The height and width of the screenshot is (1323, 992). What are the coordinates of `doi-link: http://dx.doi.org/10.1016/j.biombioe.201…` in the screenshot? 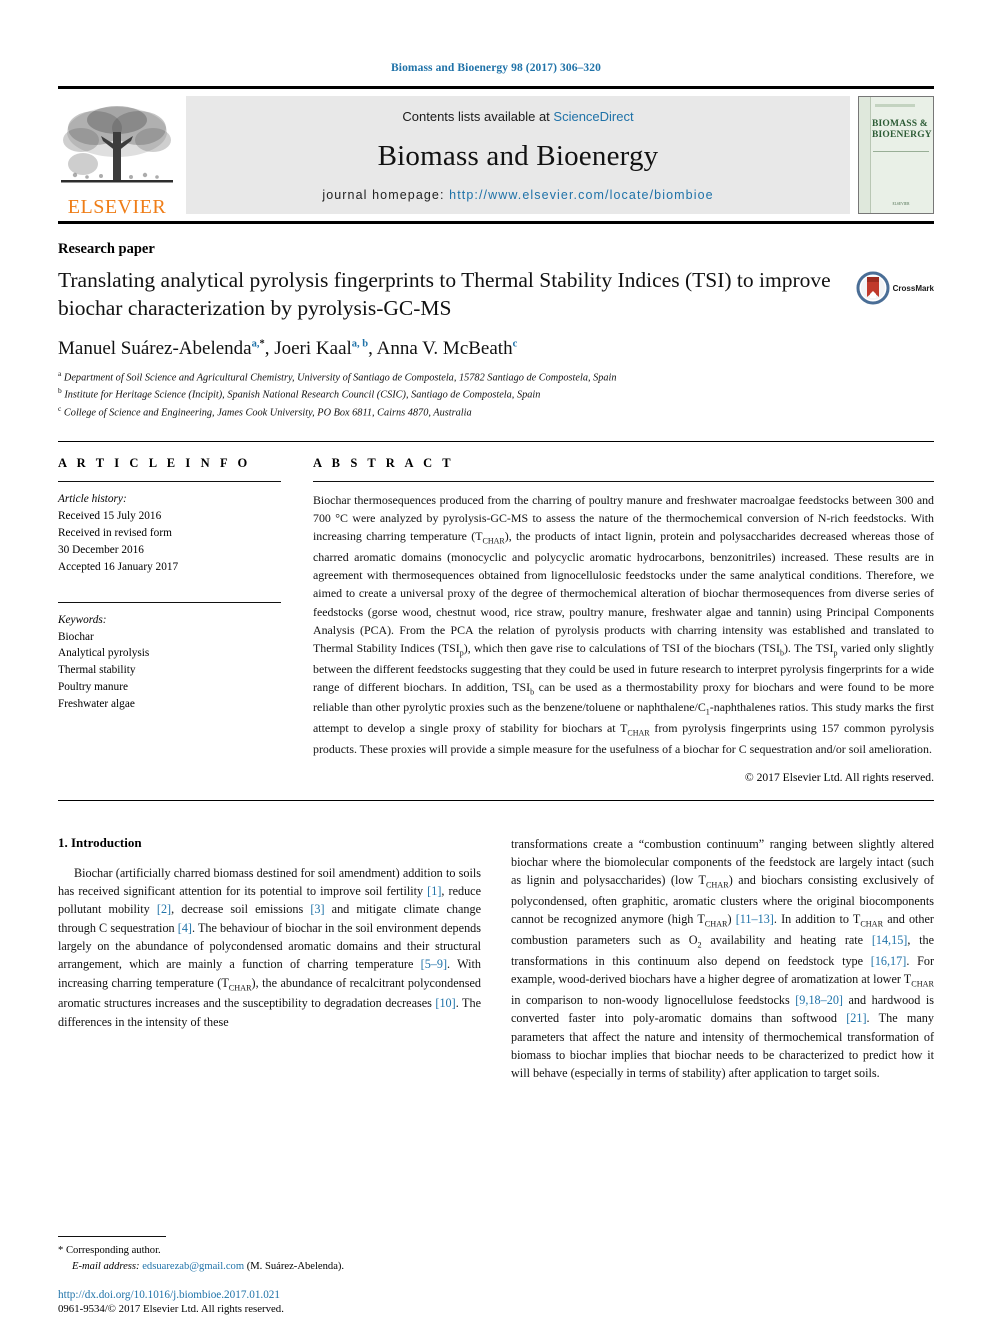 It's located at (273, 1295).